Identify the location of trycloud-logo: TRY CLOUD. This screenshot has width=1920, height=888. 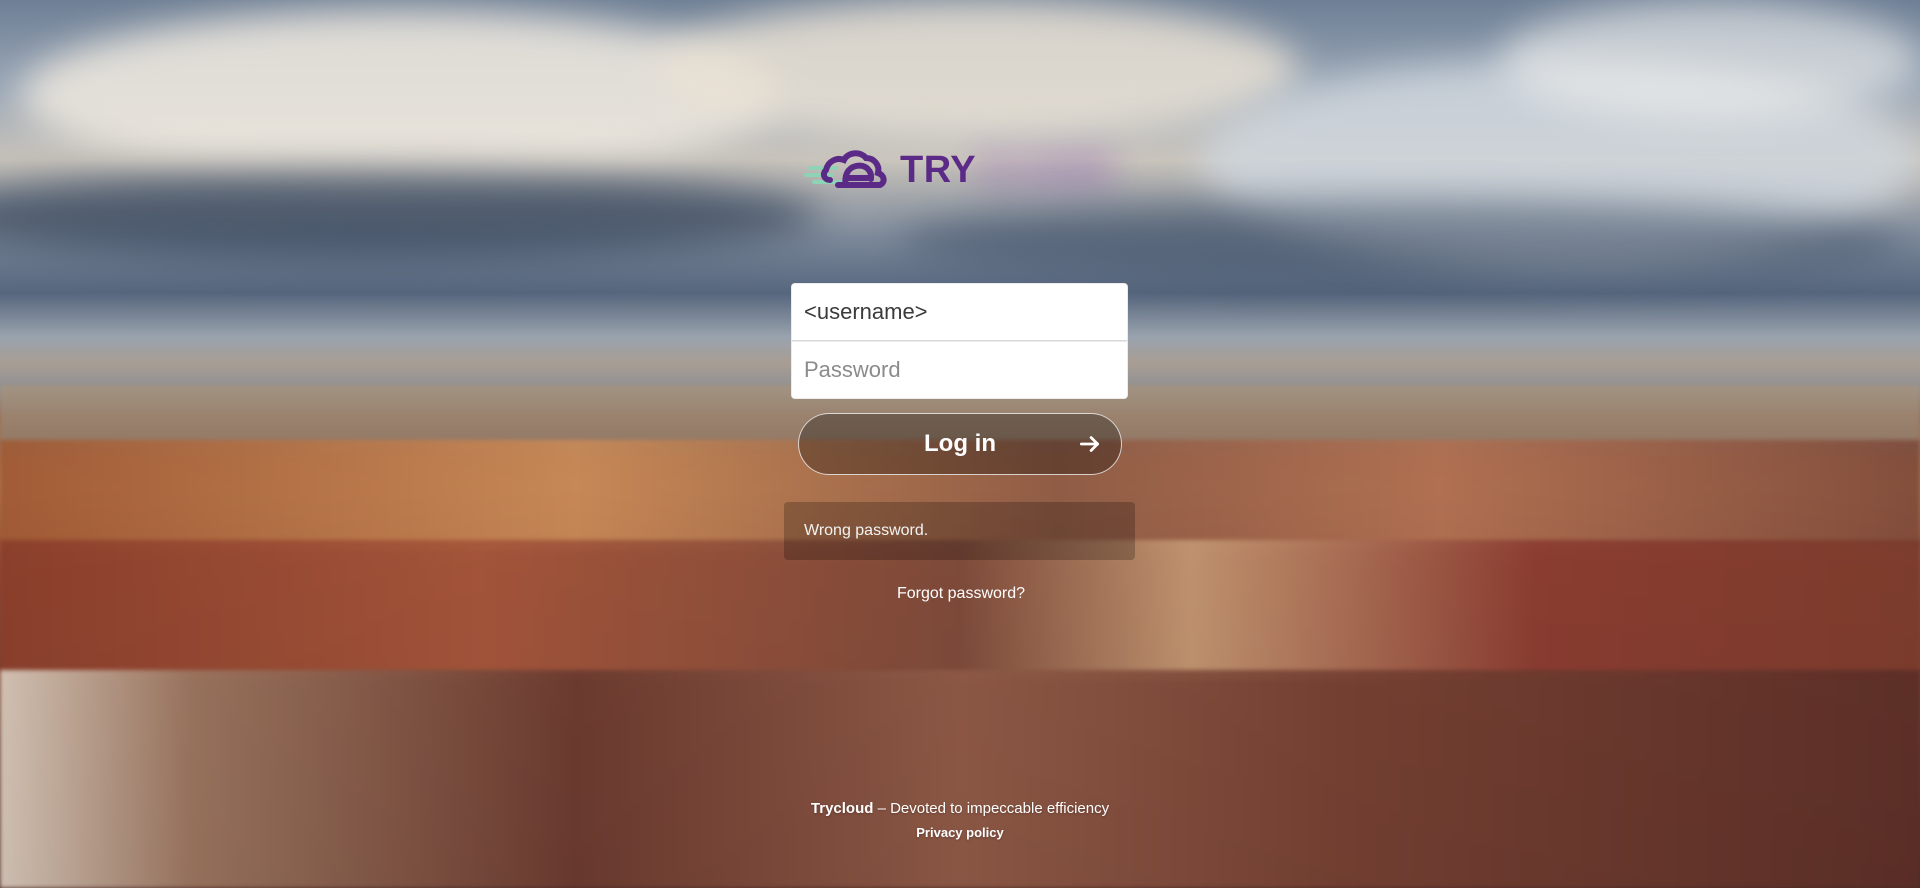
(960, 170).